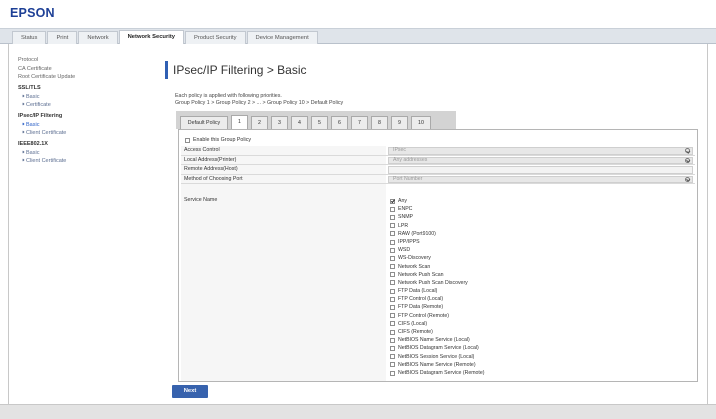  Describe the element at coordinates (421, 299) in the screenshot. I see `service-option-label: FTP Control (Local)` at that location.